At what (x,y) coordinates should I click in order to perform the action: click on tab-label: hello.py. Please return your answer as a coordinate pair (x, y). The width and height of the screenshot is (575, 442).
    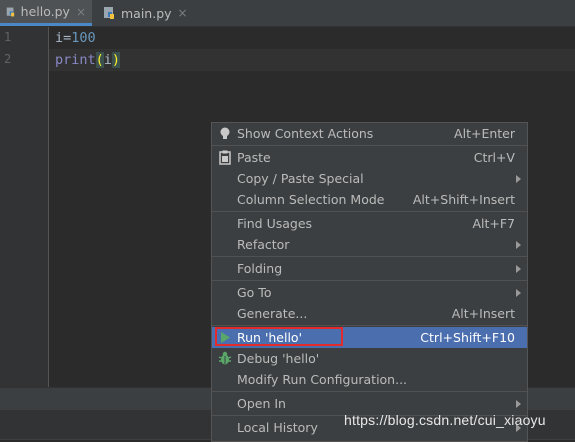
    Looking at the image, I should click on (45, 11).